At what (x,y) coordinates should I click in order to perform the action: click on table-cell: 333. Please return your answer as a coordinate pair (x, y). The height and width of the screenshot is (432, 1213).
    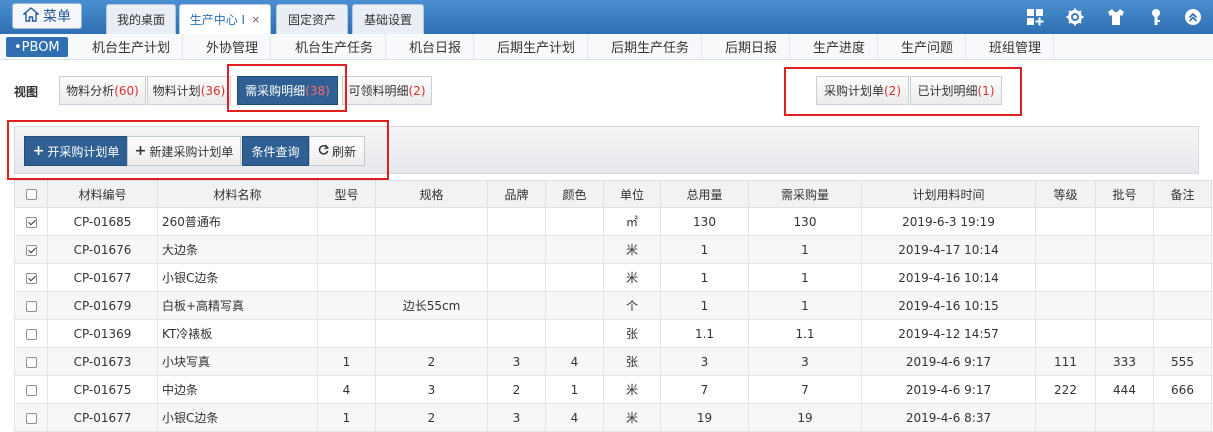
    Looking at the image, I should click on (1124, 361).